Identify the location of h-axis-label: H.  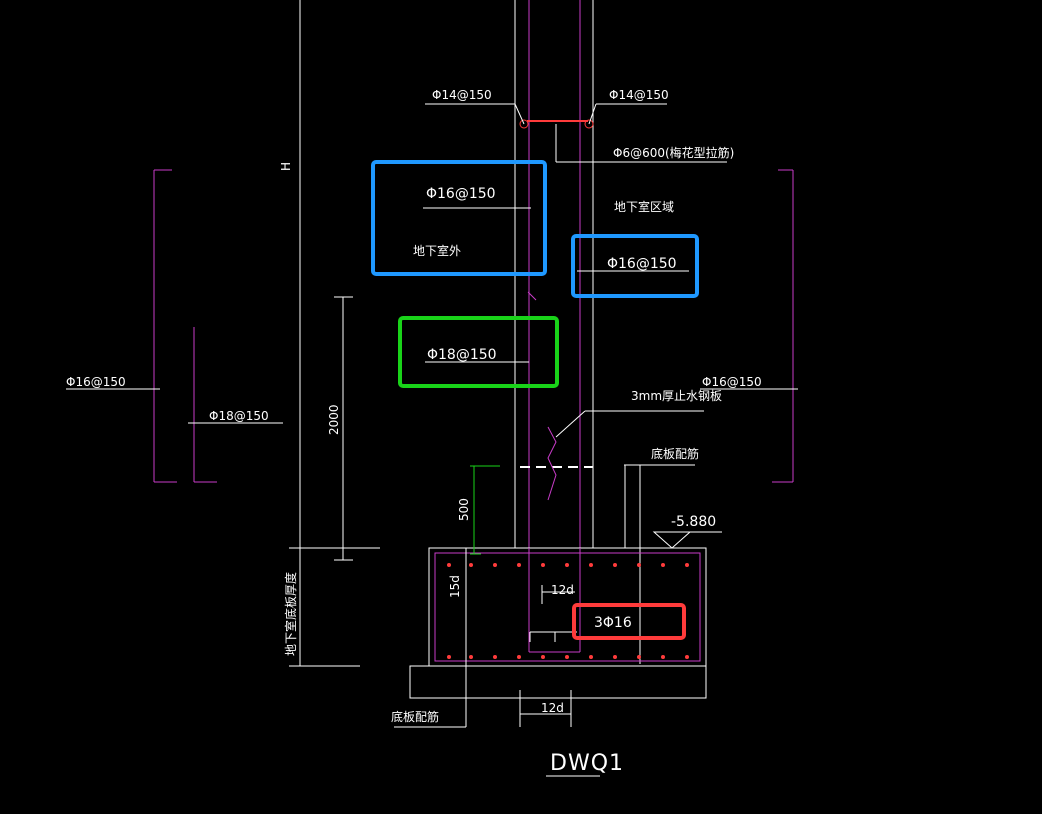
(286, 166).